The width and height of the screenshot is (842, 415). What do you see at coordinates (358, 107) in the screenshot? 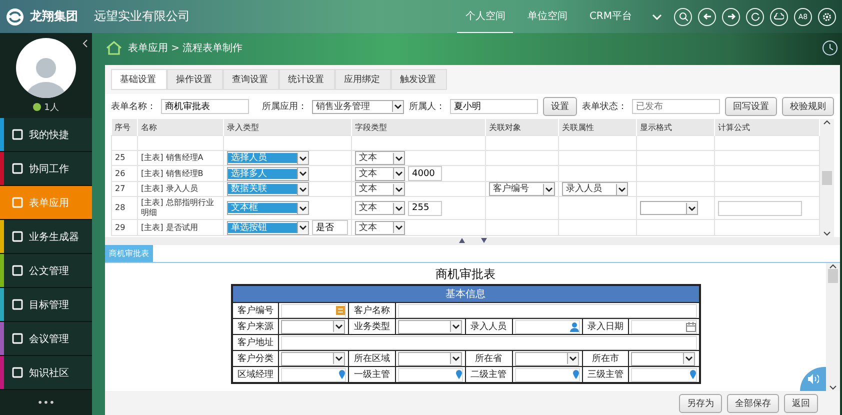
I see `app-dropdown: 销售业务管理` at bounding box center [358, 107].